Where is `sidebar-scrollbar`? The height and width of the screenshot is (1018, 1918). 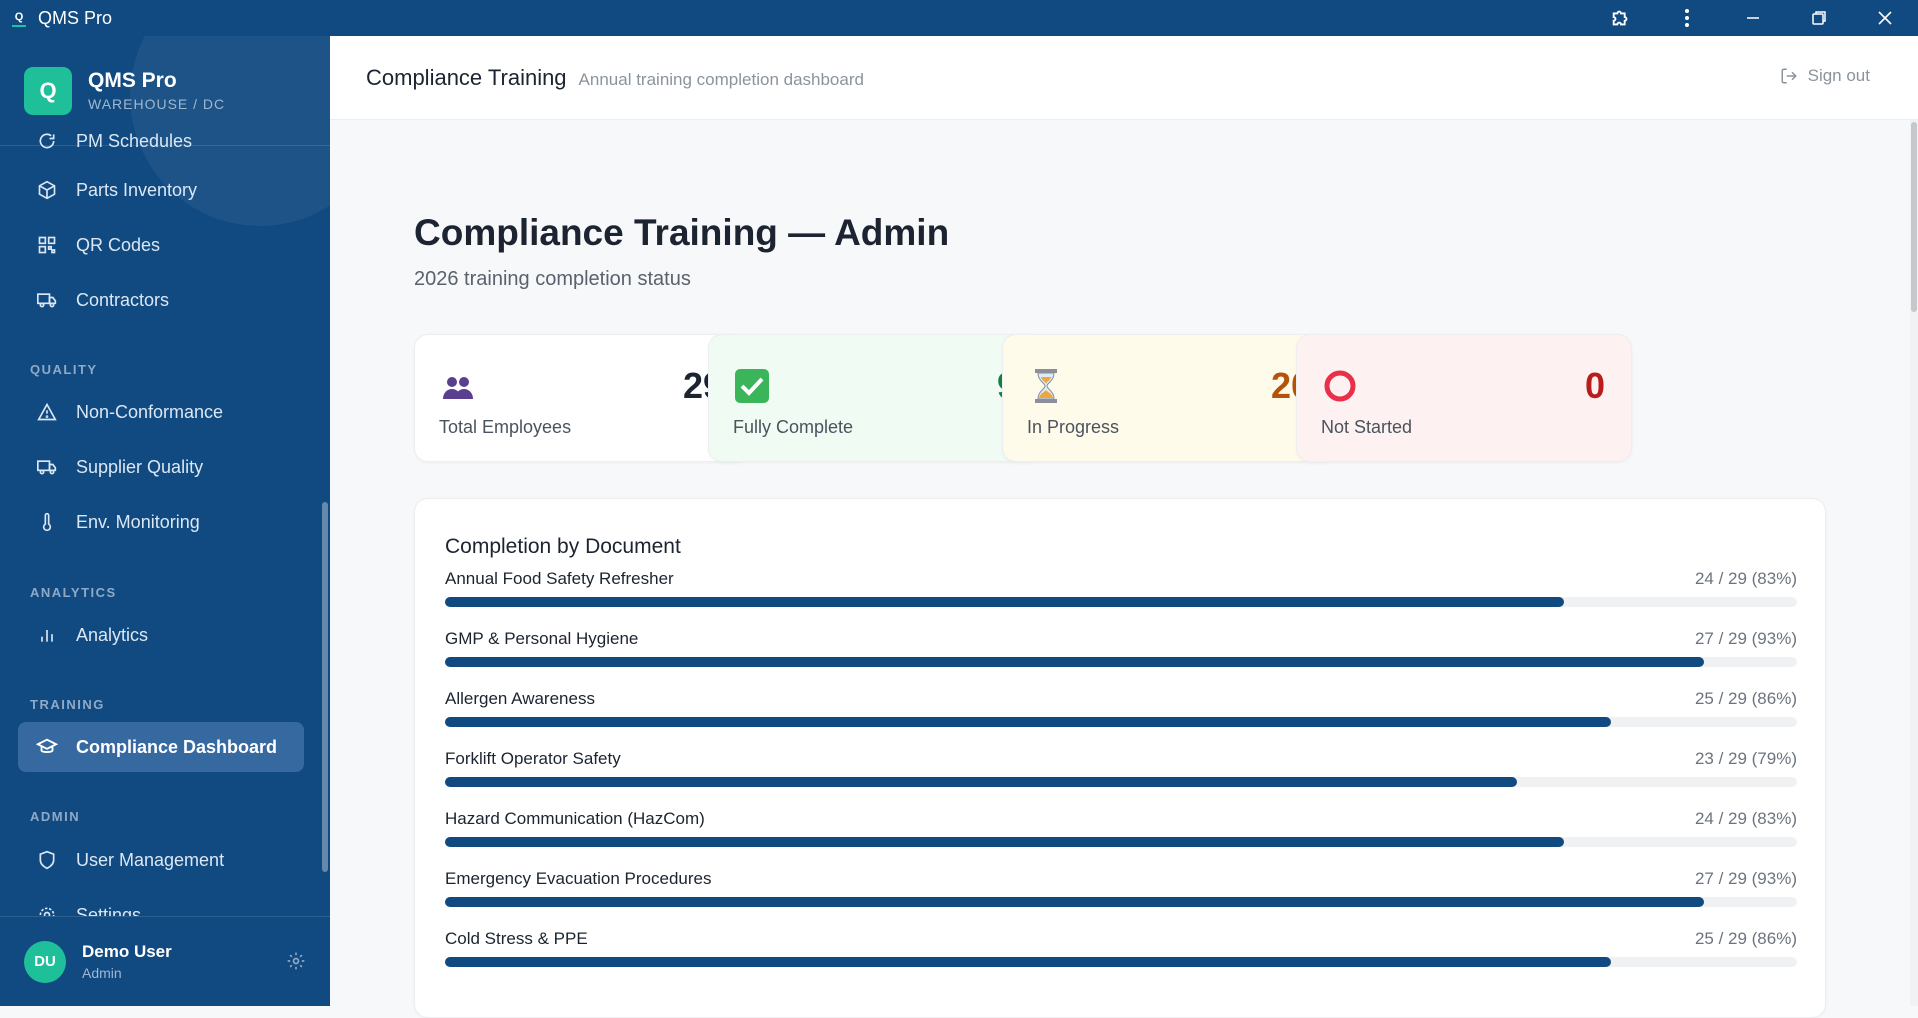 sidebar-scrollbar is located at coordinates (325, 687).